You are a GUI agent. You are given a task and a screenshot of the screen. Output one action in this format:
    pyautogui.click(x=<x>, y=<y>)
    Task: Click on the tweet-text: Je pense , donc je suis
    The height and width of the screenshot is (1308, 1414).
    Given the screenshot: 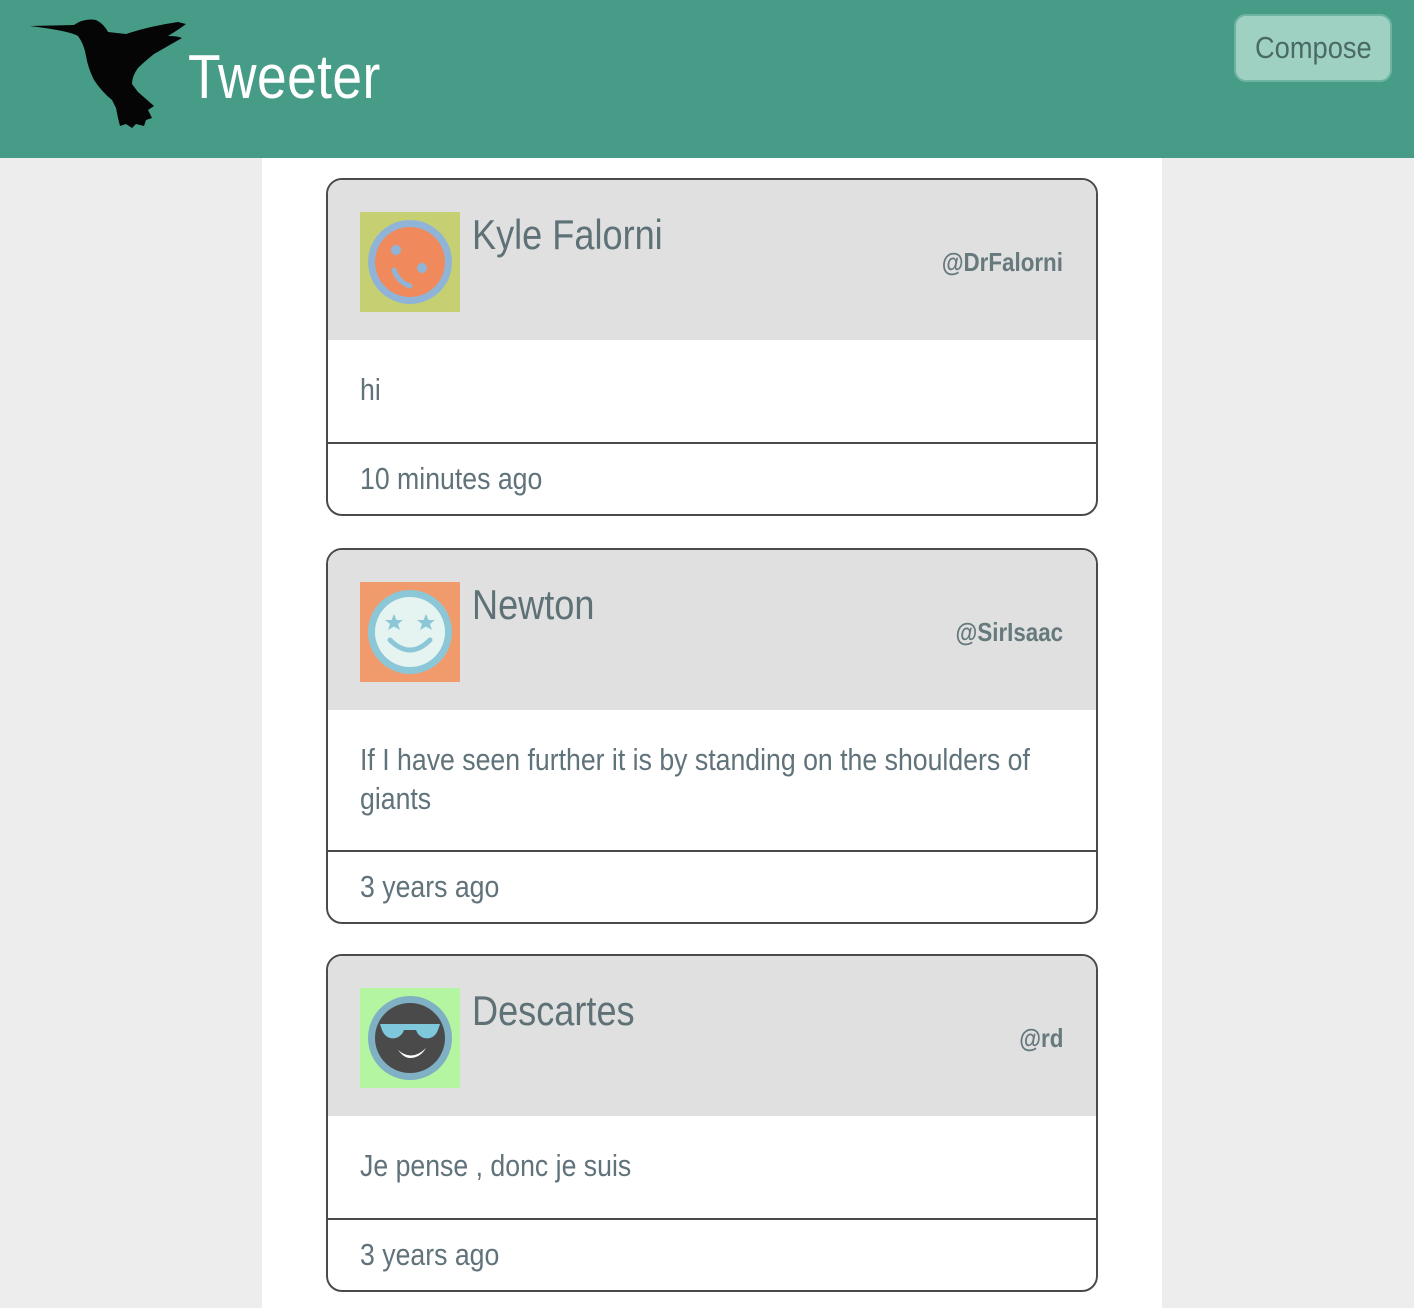 What is the action you would take?
    pyautogui.click(x=712, y=1168)
    